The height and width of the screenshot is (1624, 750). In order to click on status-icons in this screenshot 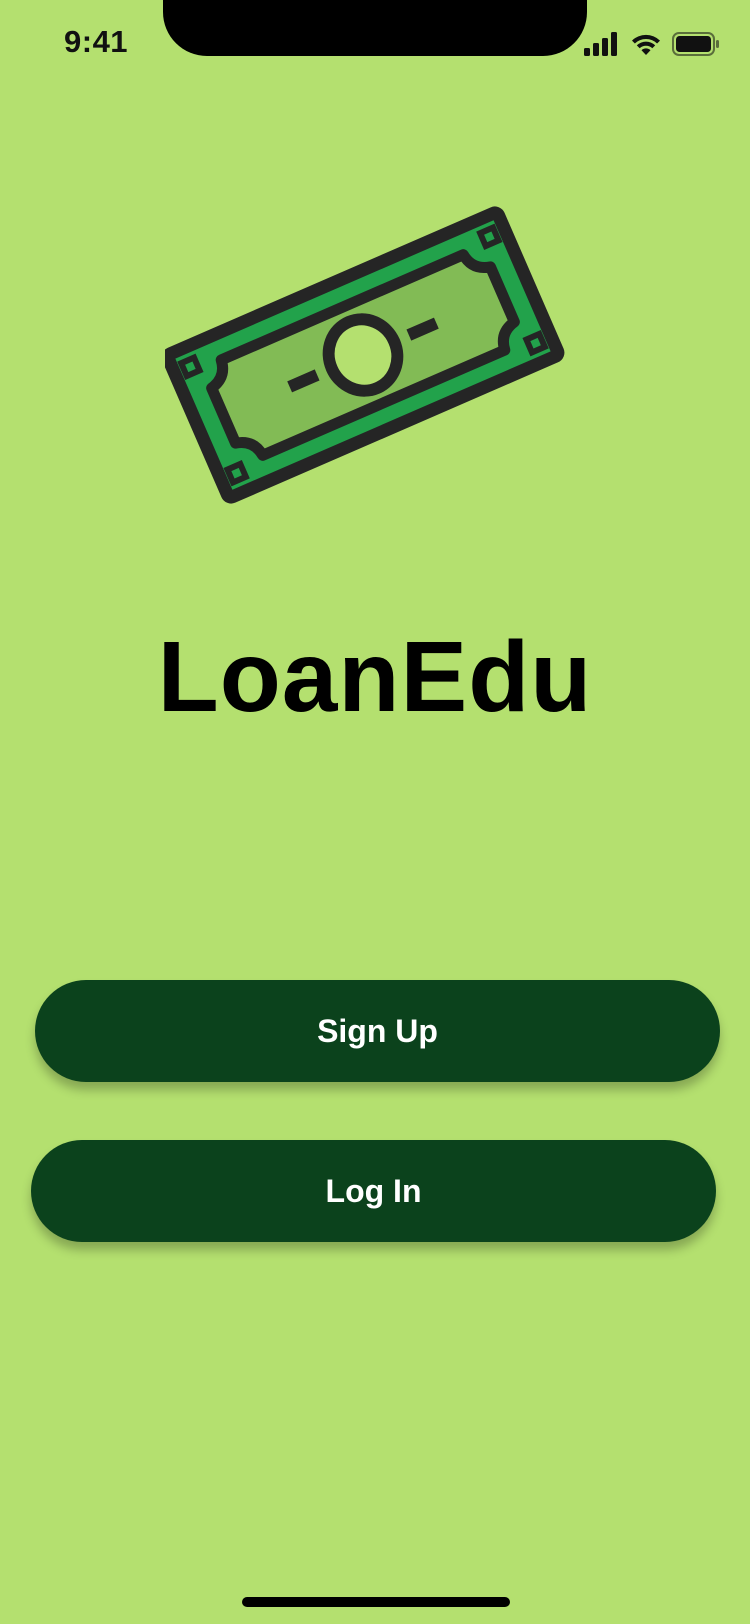, I will do `click(652, 44)`.